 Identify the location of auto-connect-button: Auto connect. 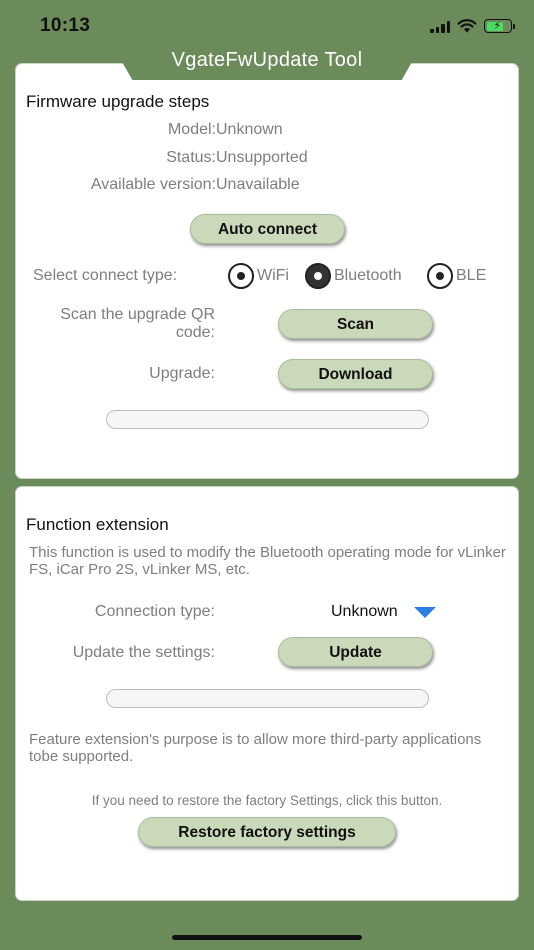
(267, 229).